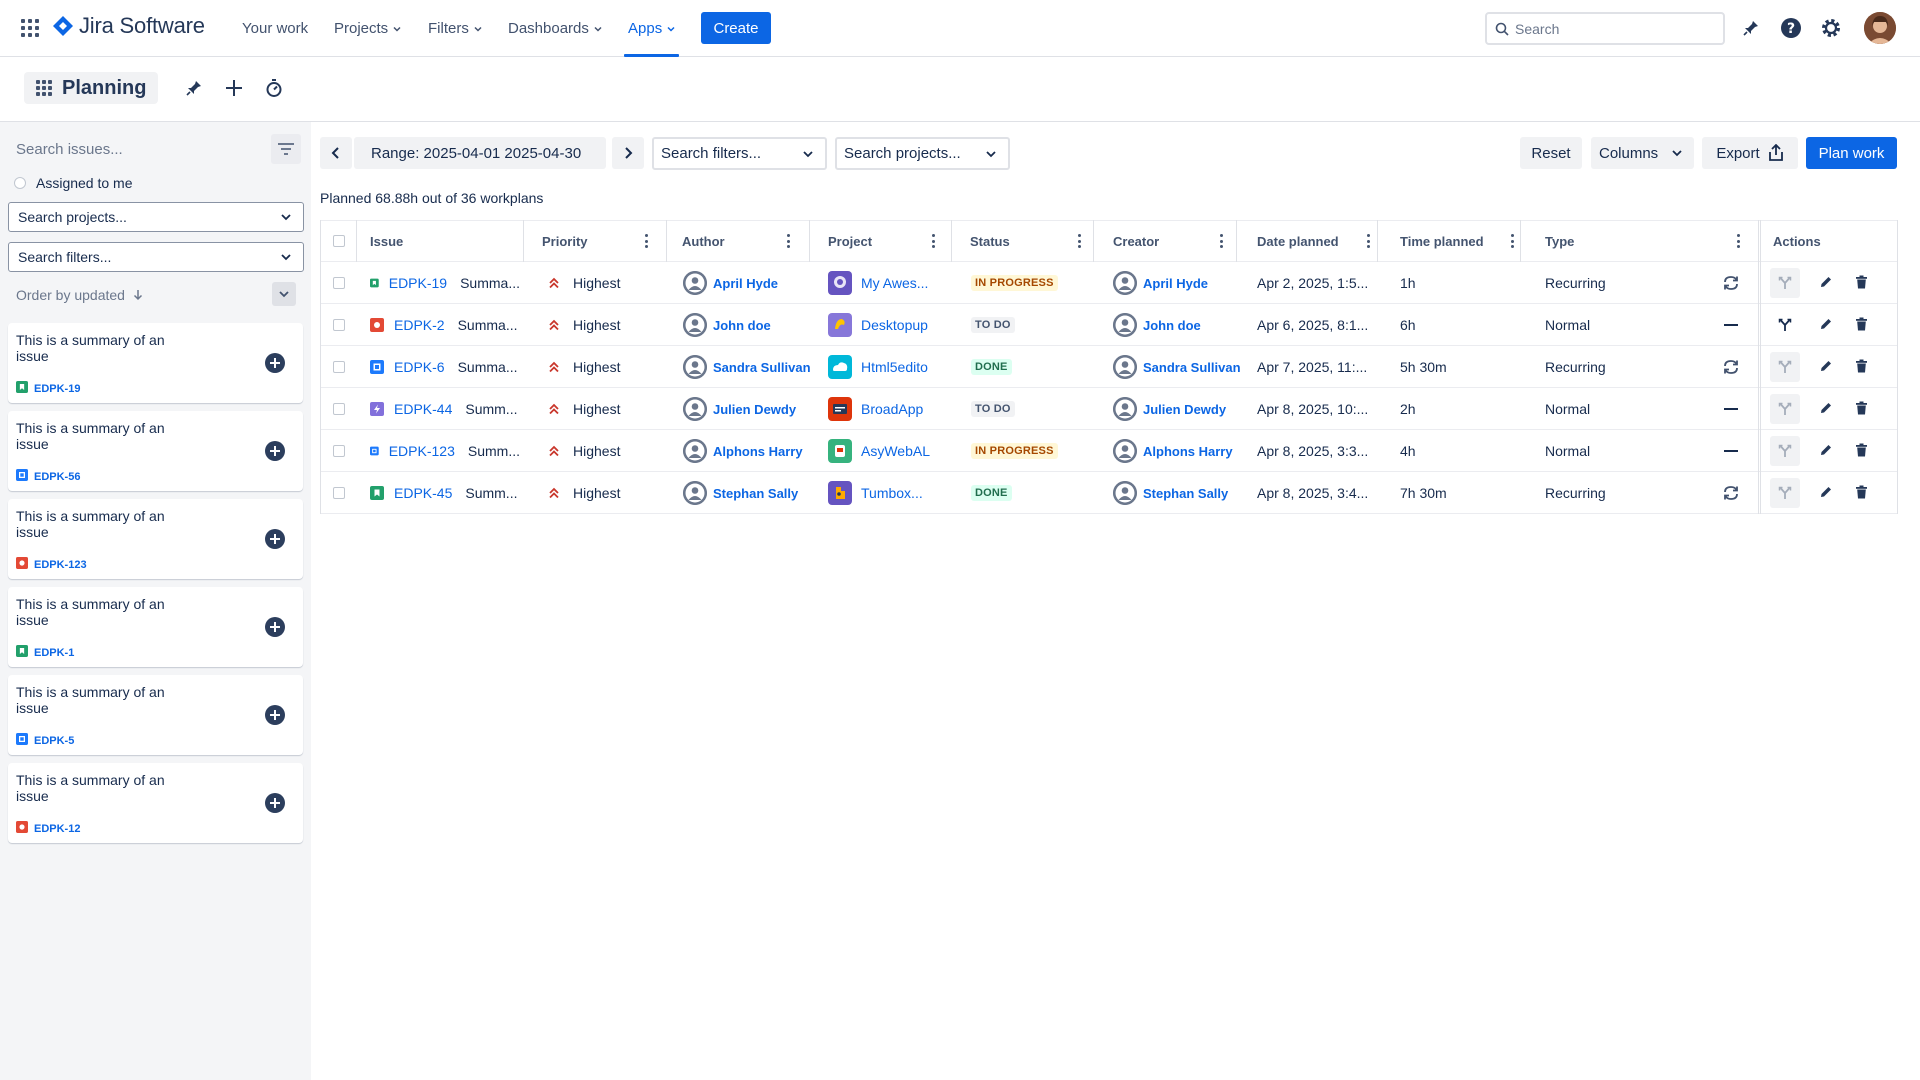 The width and height of the screenshot is (1920, 1080). What do you see at coordinates (875, 409) in the screenshot?
I see `project-link: BroadApp` at bounding box center [875, 409].